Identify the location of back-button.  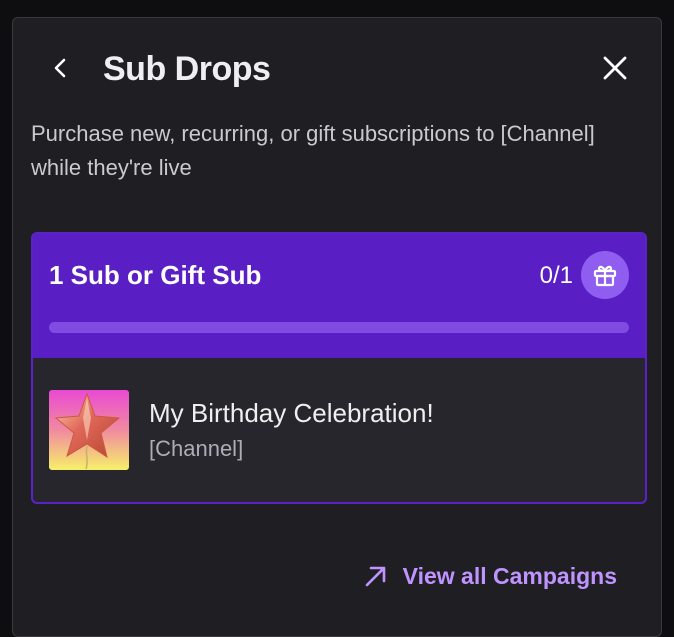
(61, 68).